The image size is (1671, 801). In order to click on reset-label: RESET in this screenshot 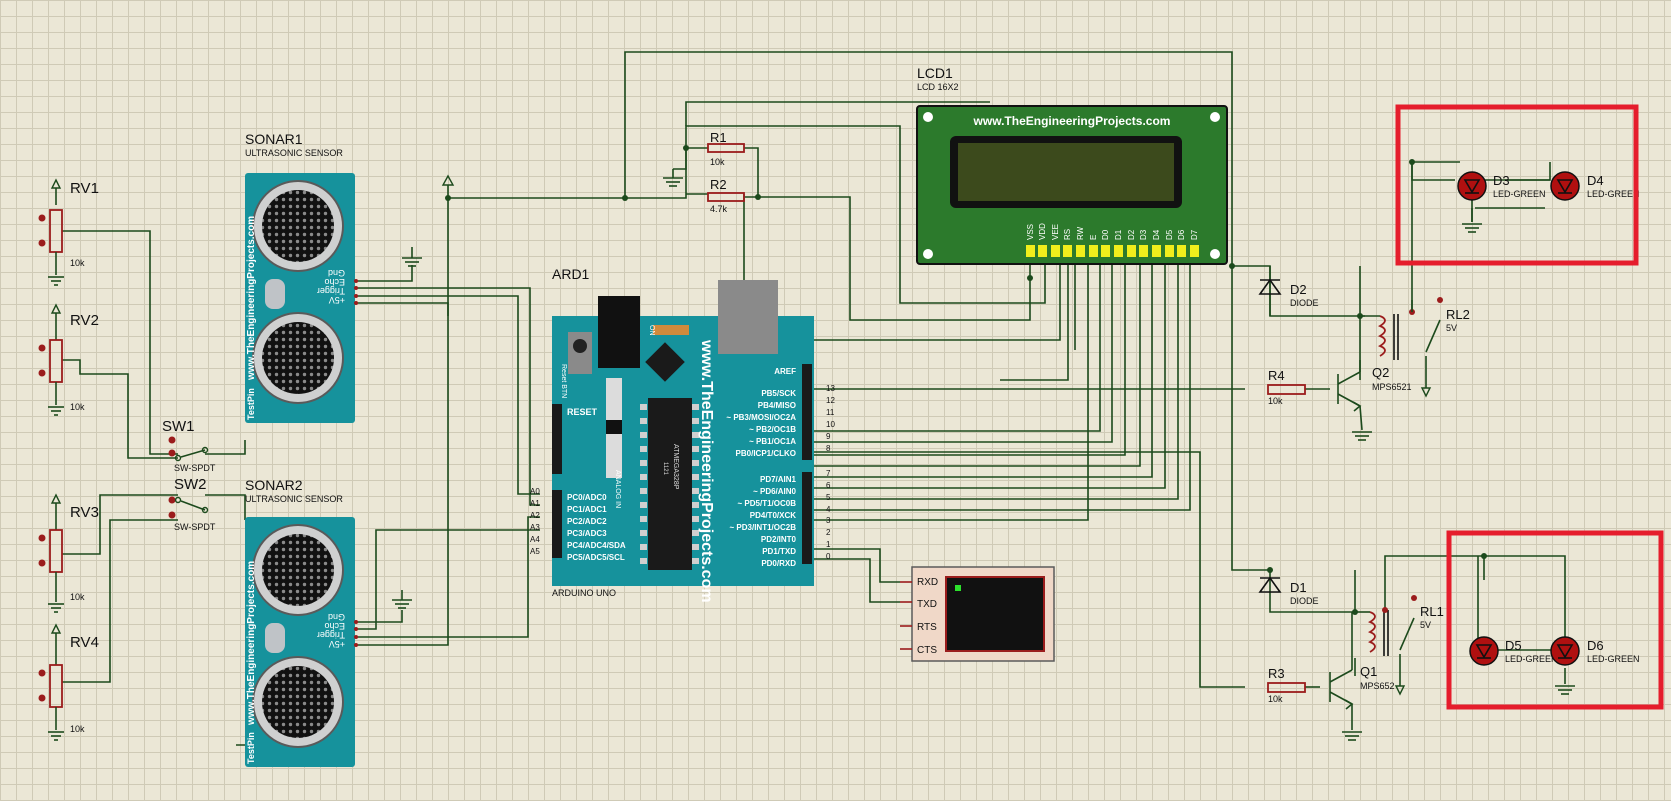, I will do `click(582, 412)`.